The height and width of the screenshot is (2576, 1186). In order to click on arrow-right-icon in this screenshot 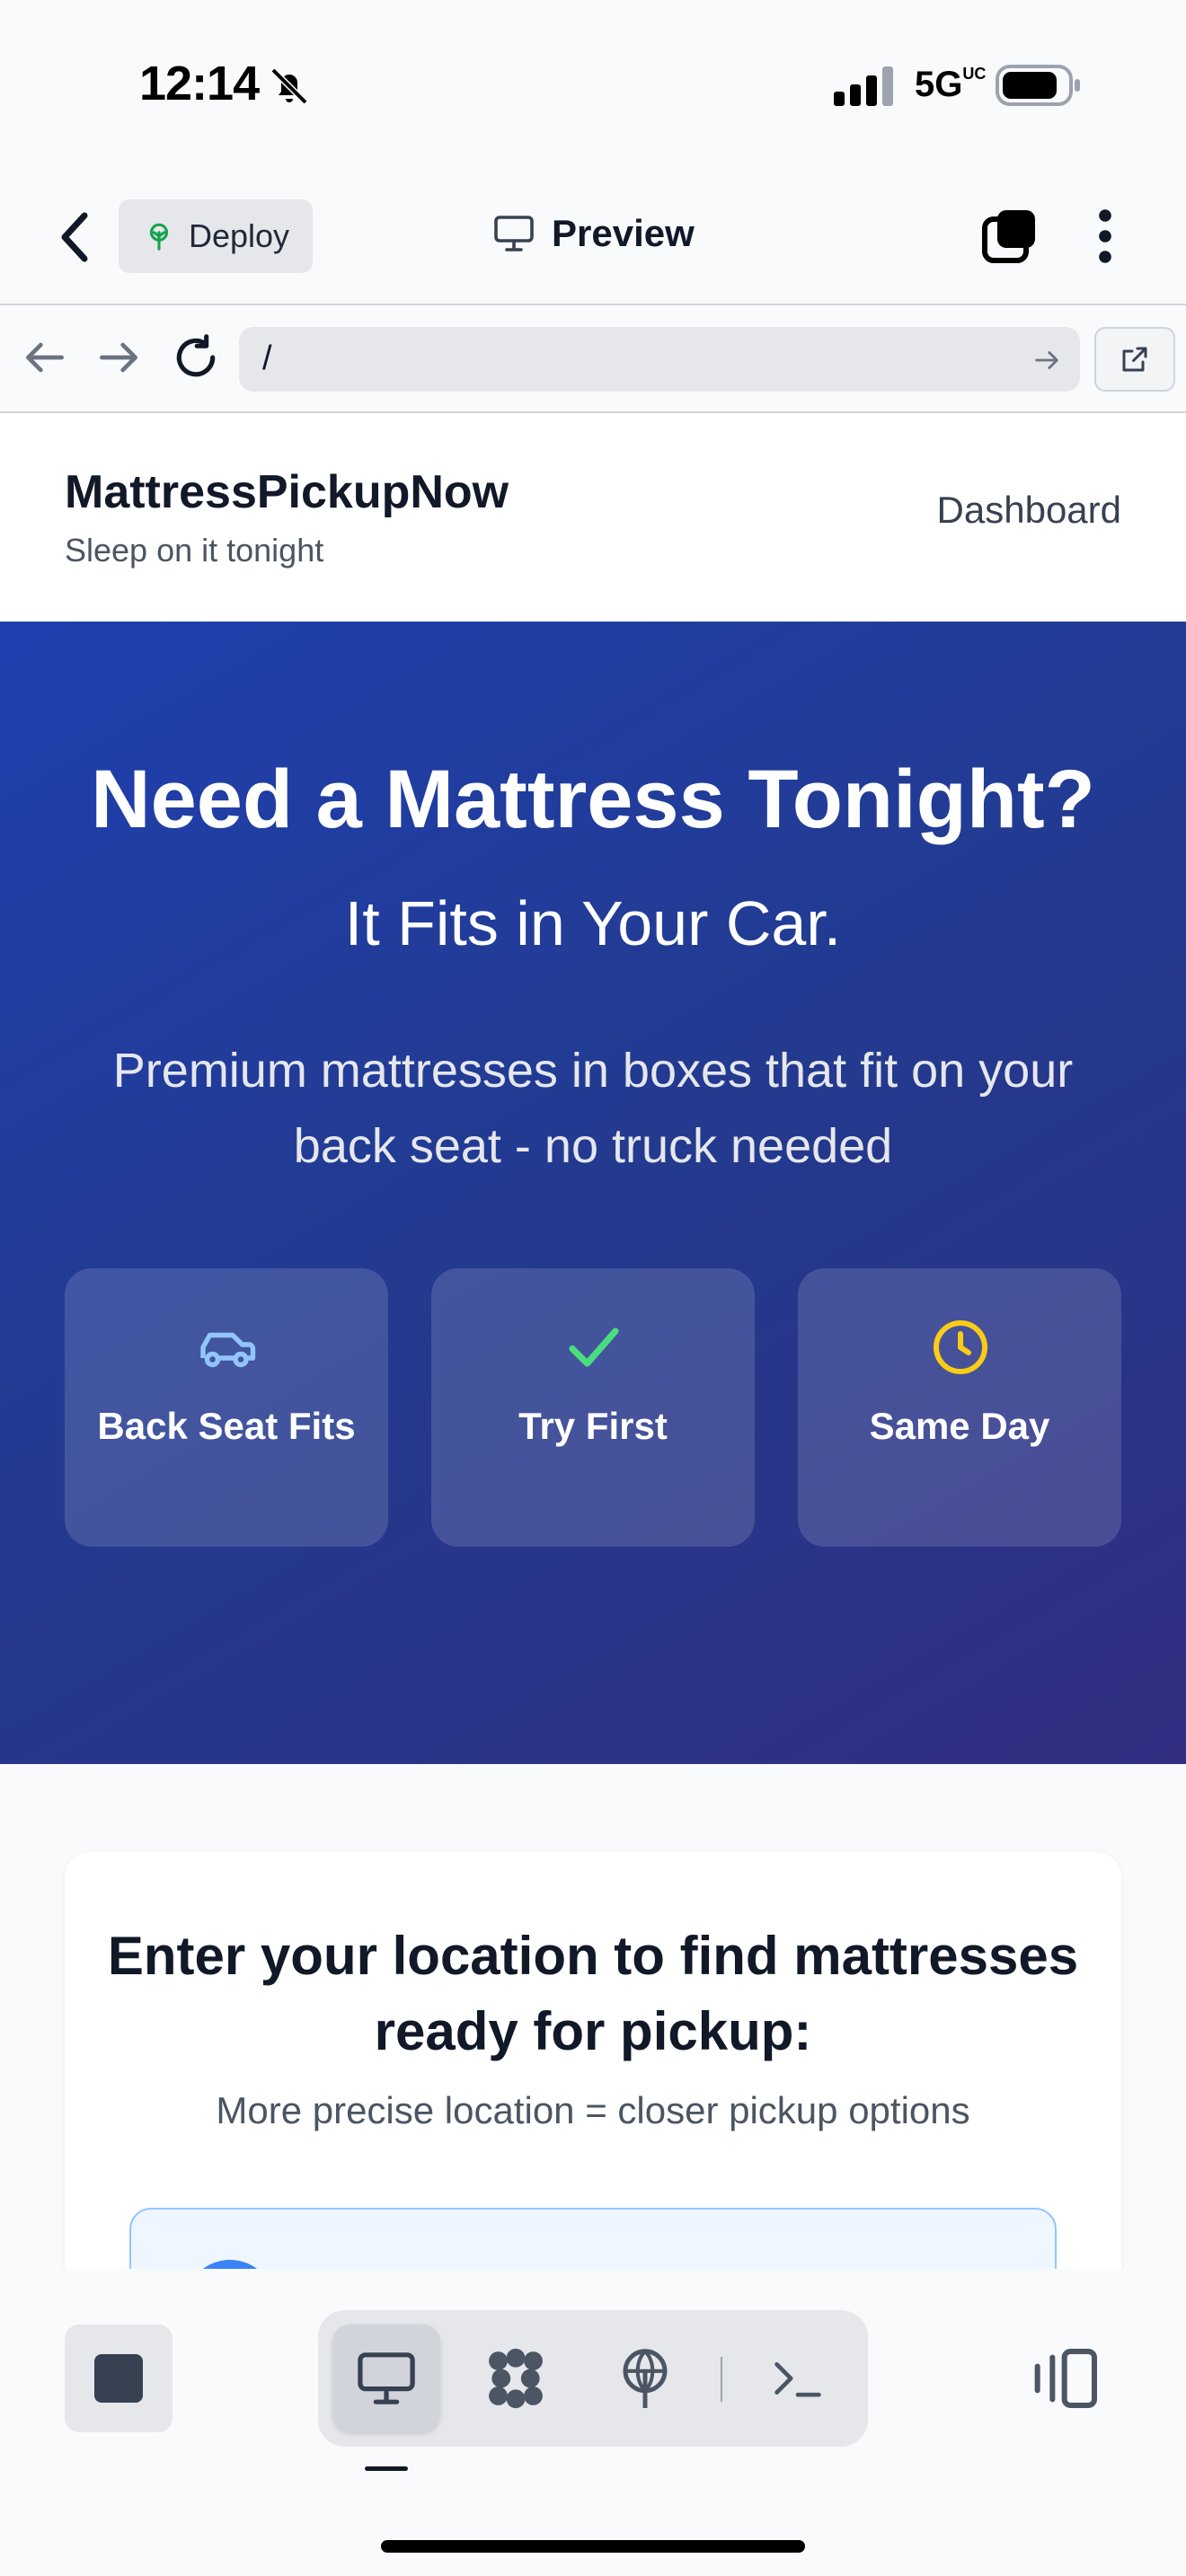, I will do `click(118, 357)`.